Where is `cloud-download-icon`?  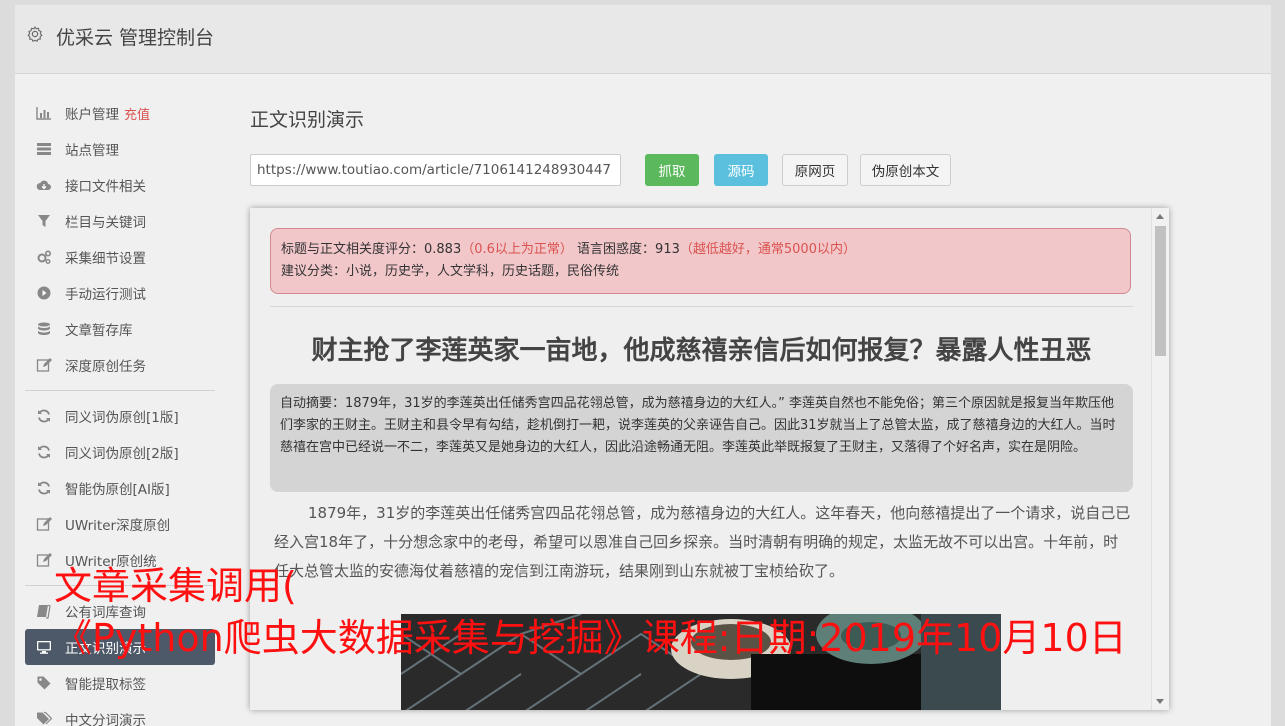 cloud-download-icon is located at coordinates (45, 185).